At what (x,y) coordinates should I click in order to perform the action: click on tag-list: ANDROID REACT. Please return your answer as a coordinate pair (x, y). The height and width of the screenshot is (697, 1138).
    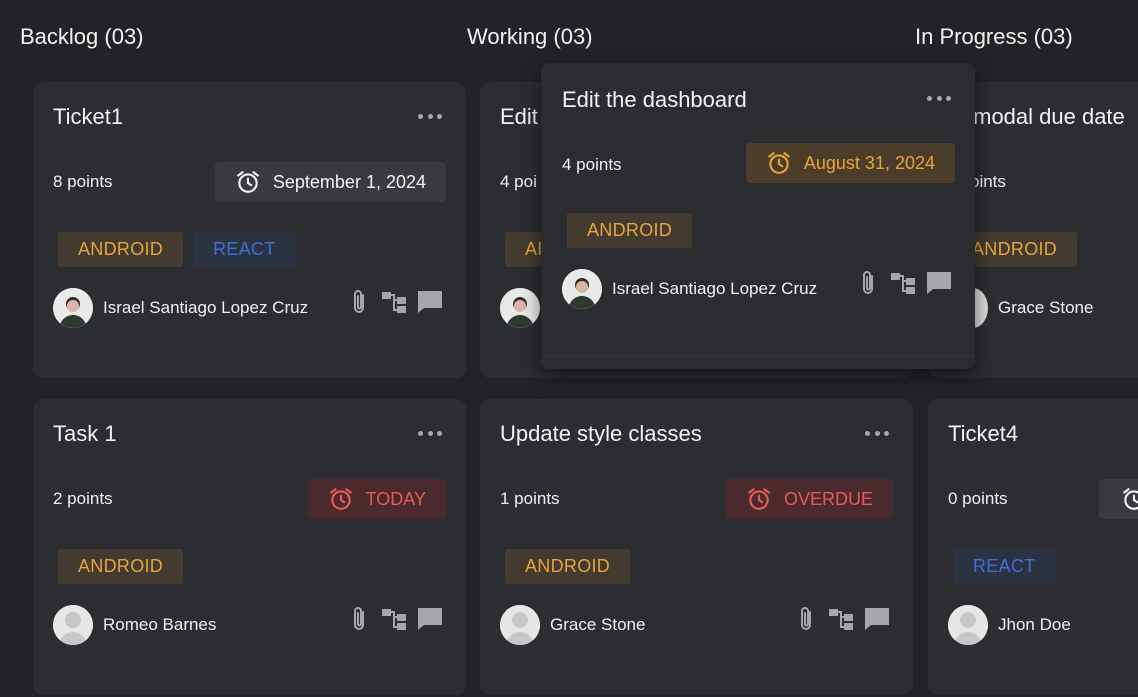
    Looking at the image, I should click on (177, 249).